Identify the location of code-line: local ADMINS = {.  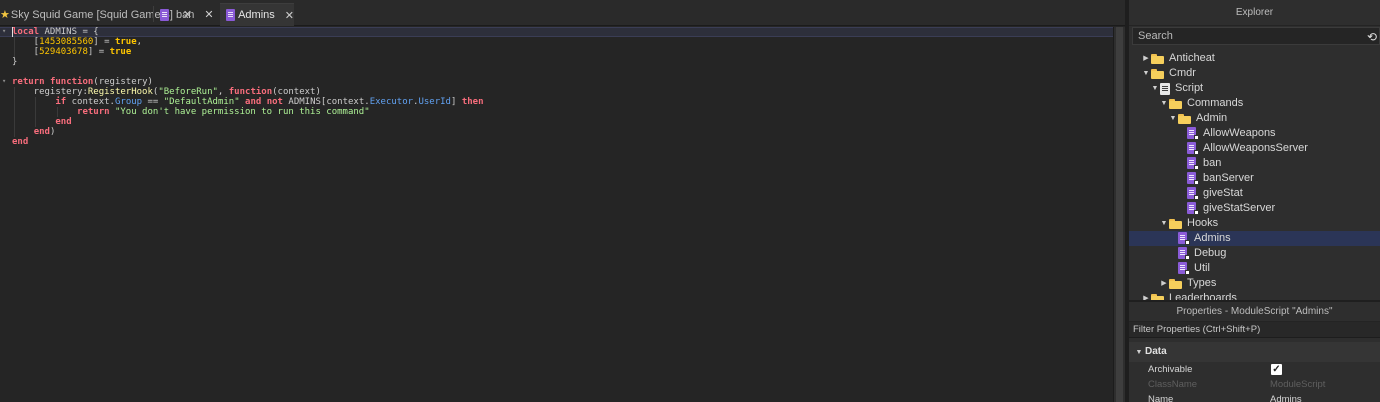
(55, 32).